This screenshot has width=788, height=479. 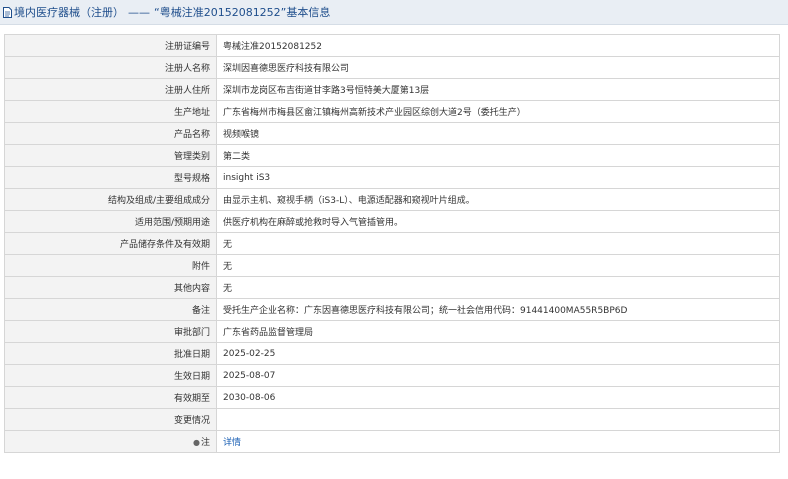 What do you see at coordinates (110, 243) in the screenshot?
I see `row-label: 产品储存条件及有效期` at bounding box center [110, 243].